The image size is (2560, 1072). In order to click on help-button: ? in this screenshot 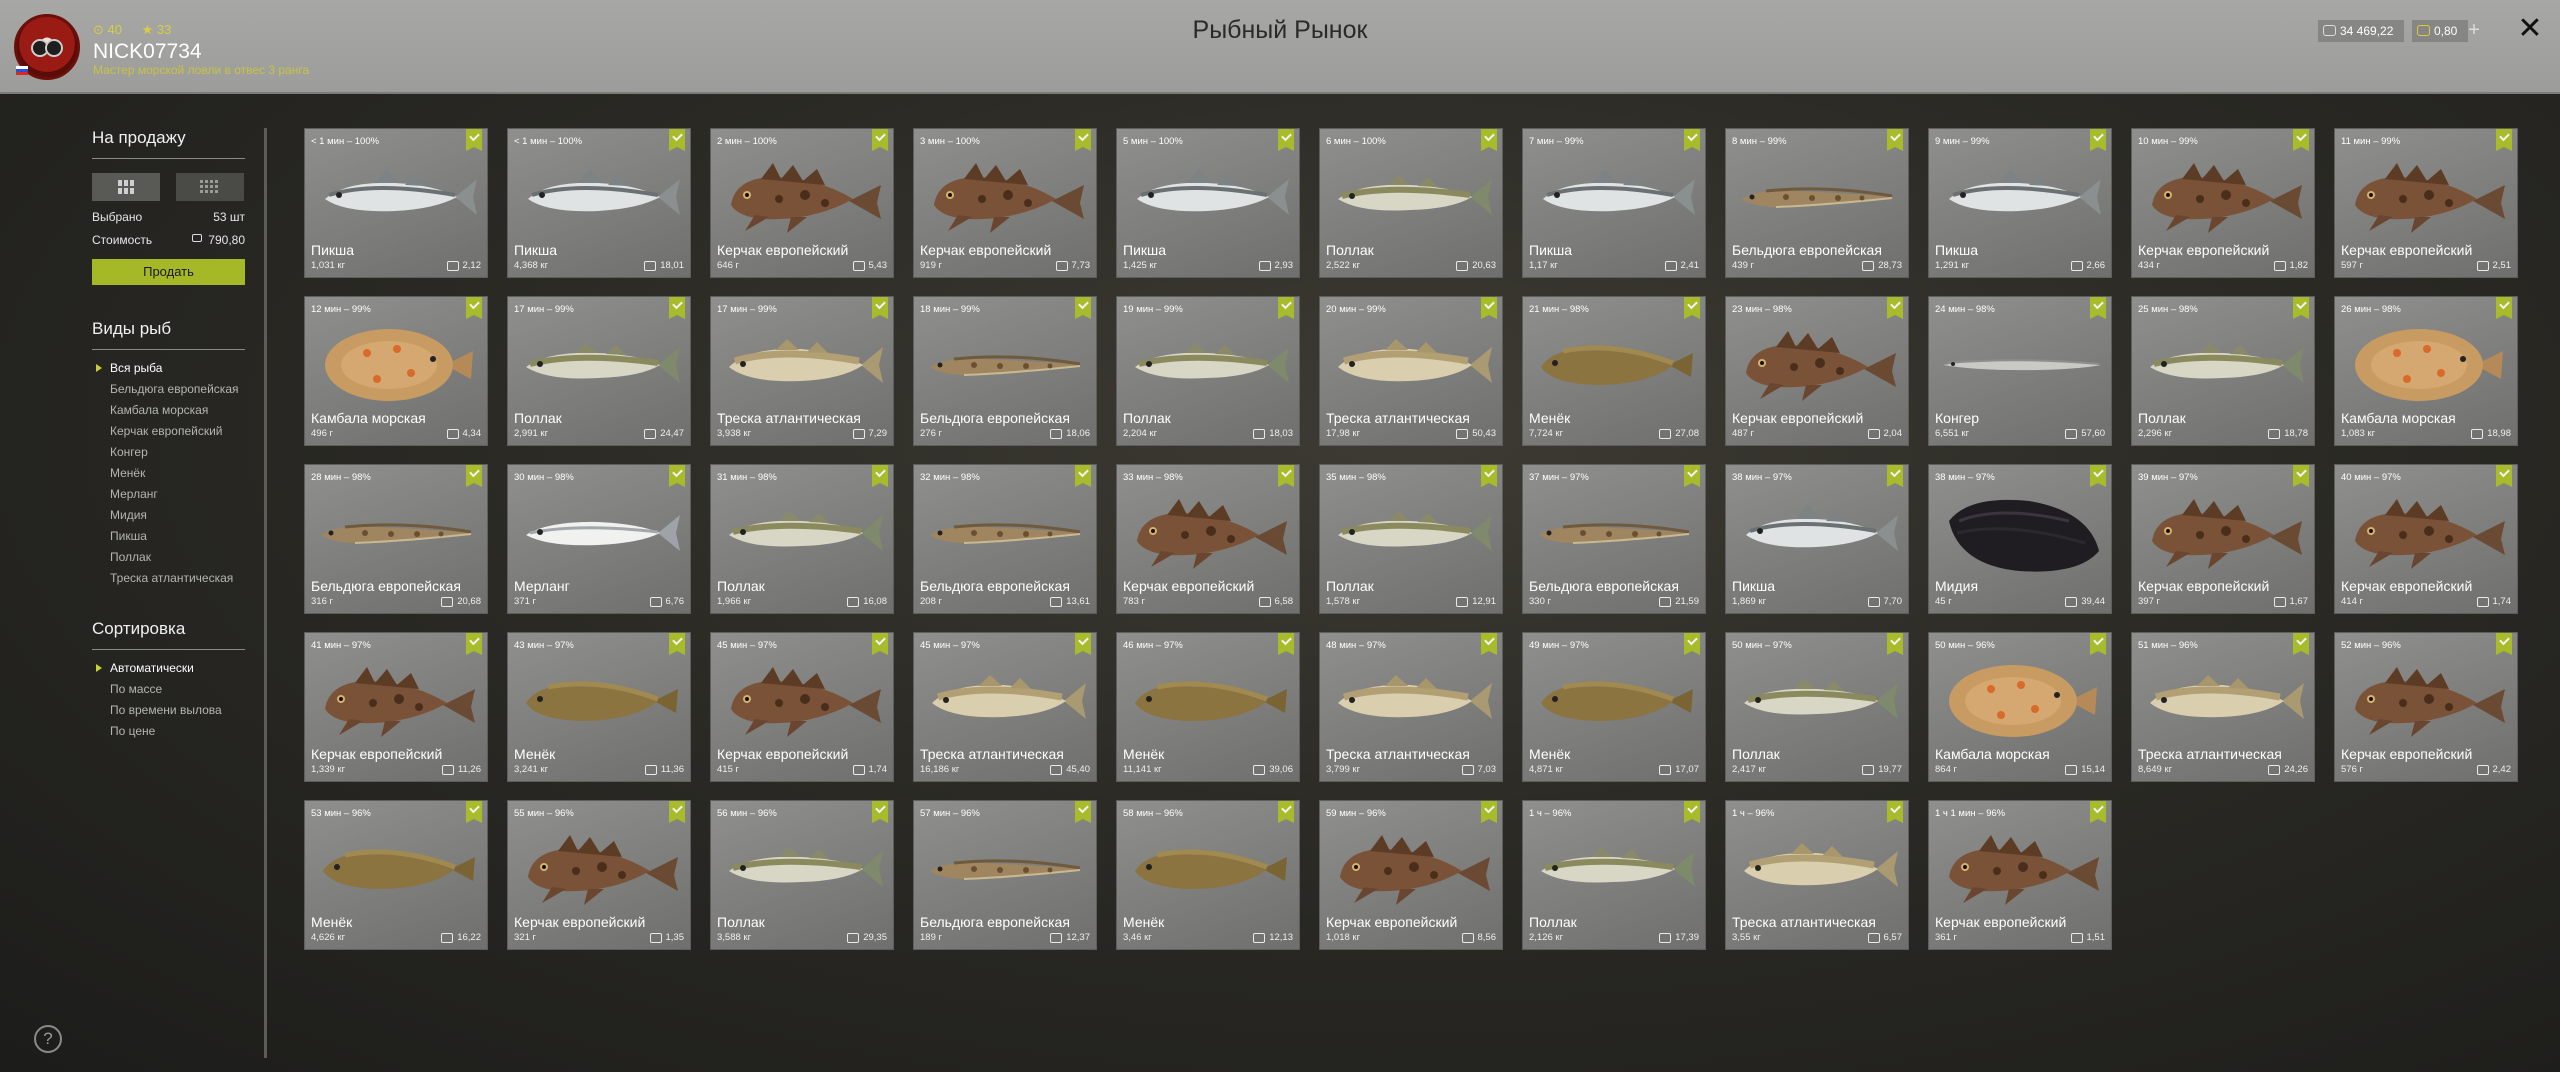, I will do `click(48, 1039)`.